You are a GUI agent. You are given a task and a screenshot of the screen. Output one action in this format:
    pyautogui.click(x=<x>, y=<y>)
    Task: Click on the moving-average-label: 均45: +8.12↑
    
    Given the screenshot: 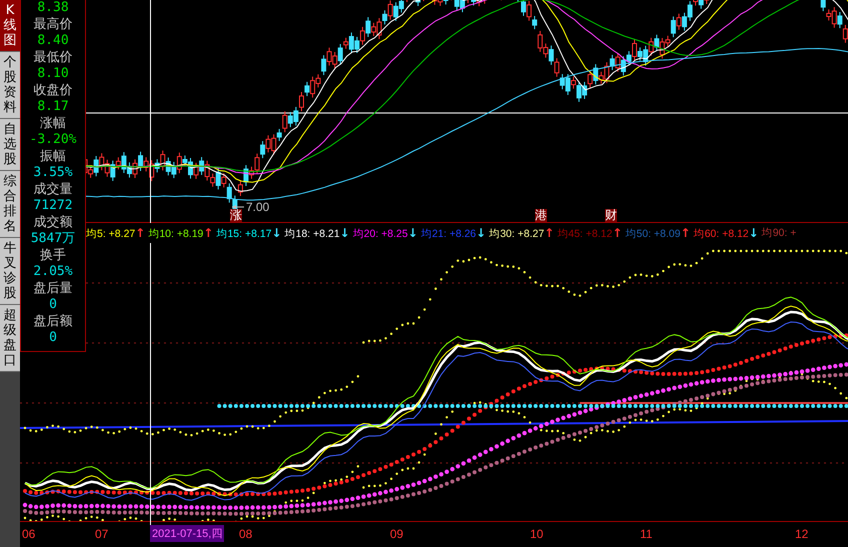 What is the action you would take?
    pyautogui.click(x=589, y=233)
    